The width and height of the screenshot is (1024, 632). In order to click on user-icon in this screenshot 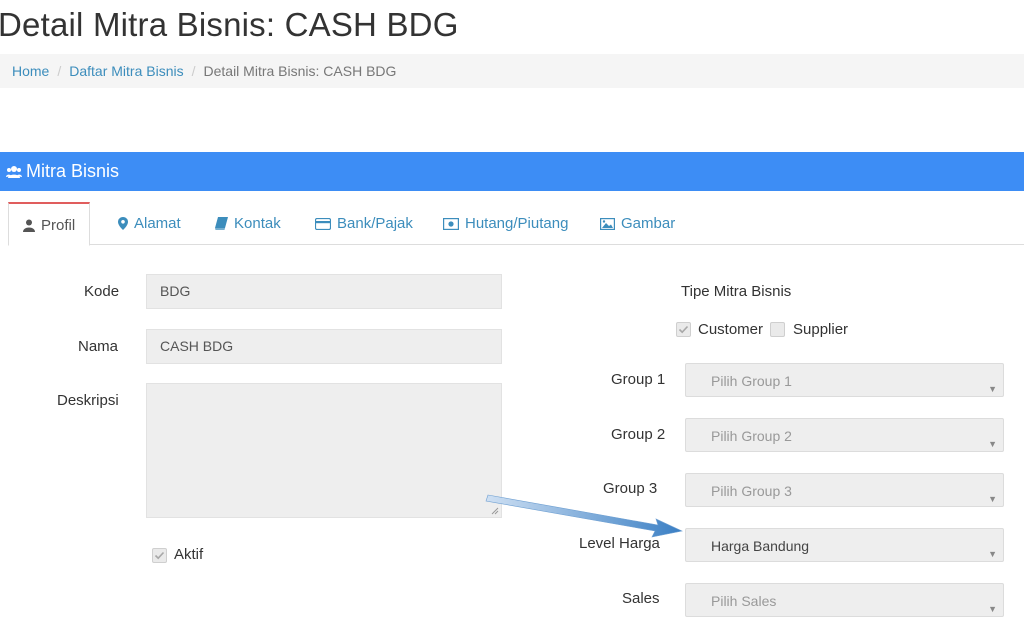, I will do `click(29, 225)`.